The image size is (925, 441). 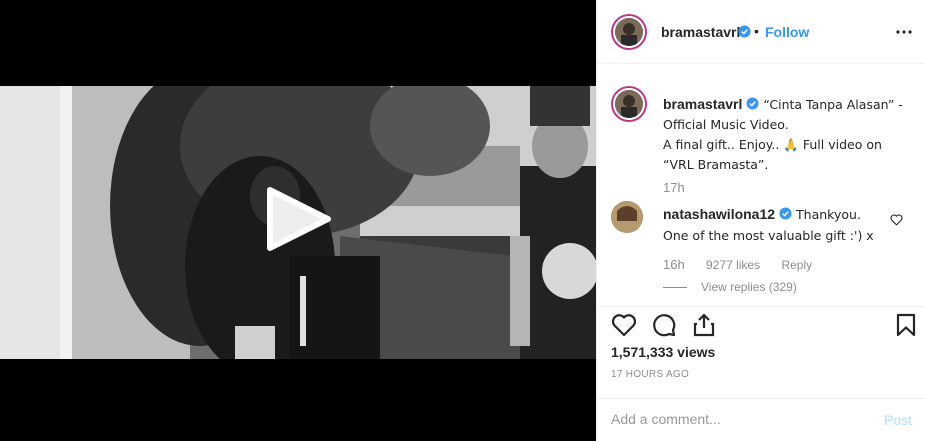 What do you see at coordinates (700, 32) in the screenshot?
I see `post-username: bramastavrl` at bounding box center [700, 32].